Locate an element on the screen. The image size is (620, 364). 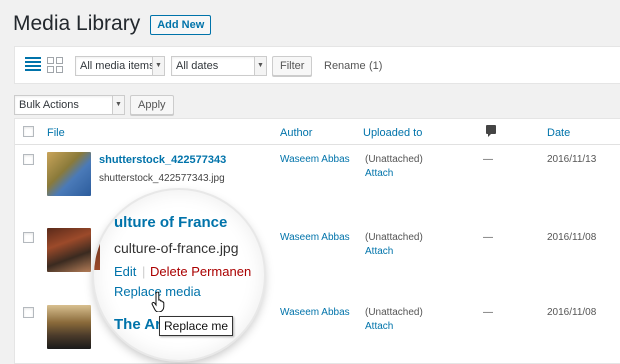
file-title-link: The Ar is located at coordinates (137, 324).